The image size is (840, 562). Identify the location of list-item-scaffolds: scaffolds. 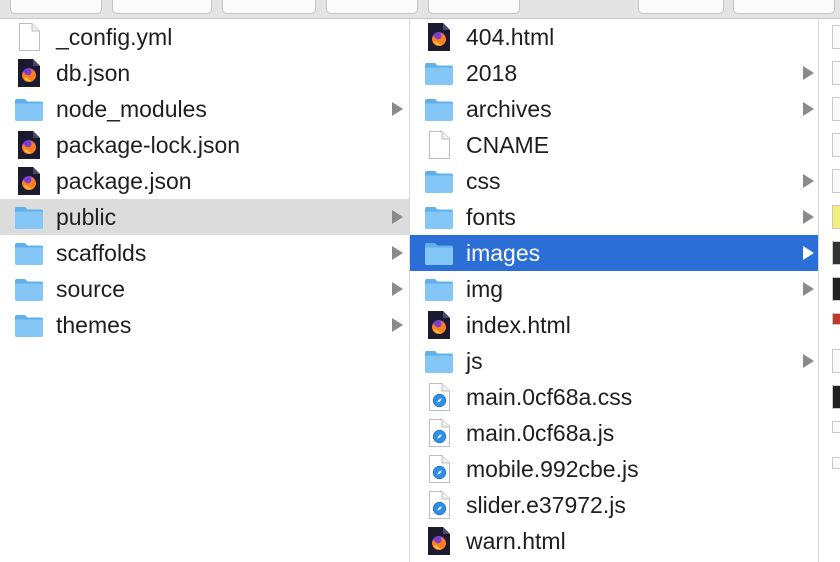
(204, 253).